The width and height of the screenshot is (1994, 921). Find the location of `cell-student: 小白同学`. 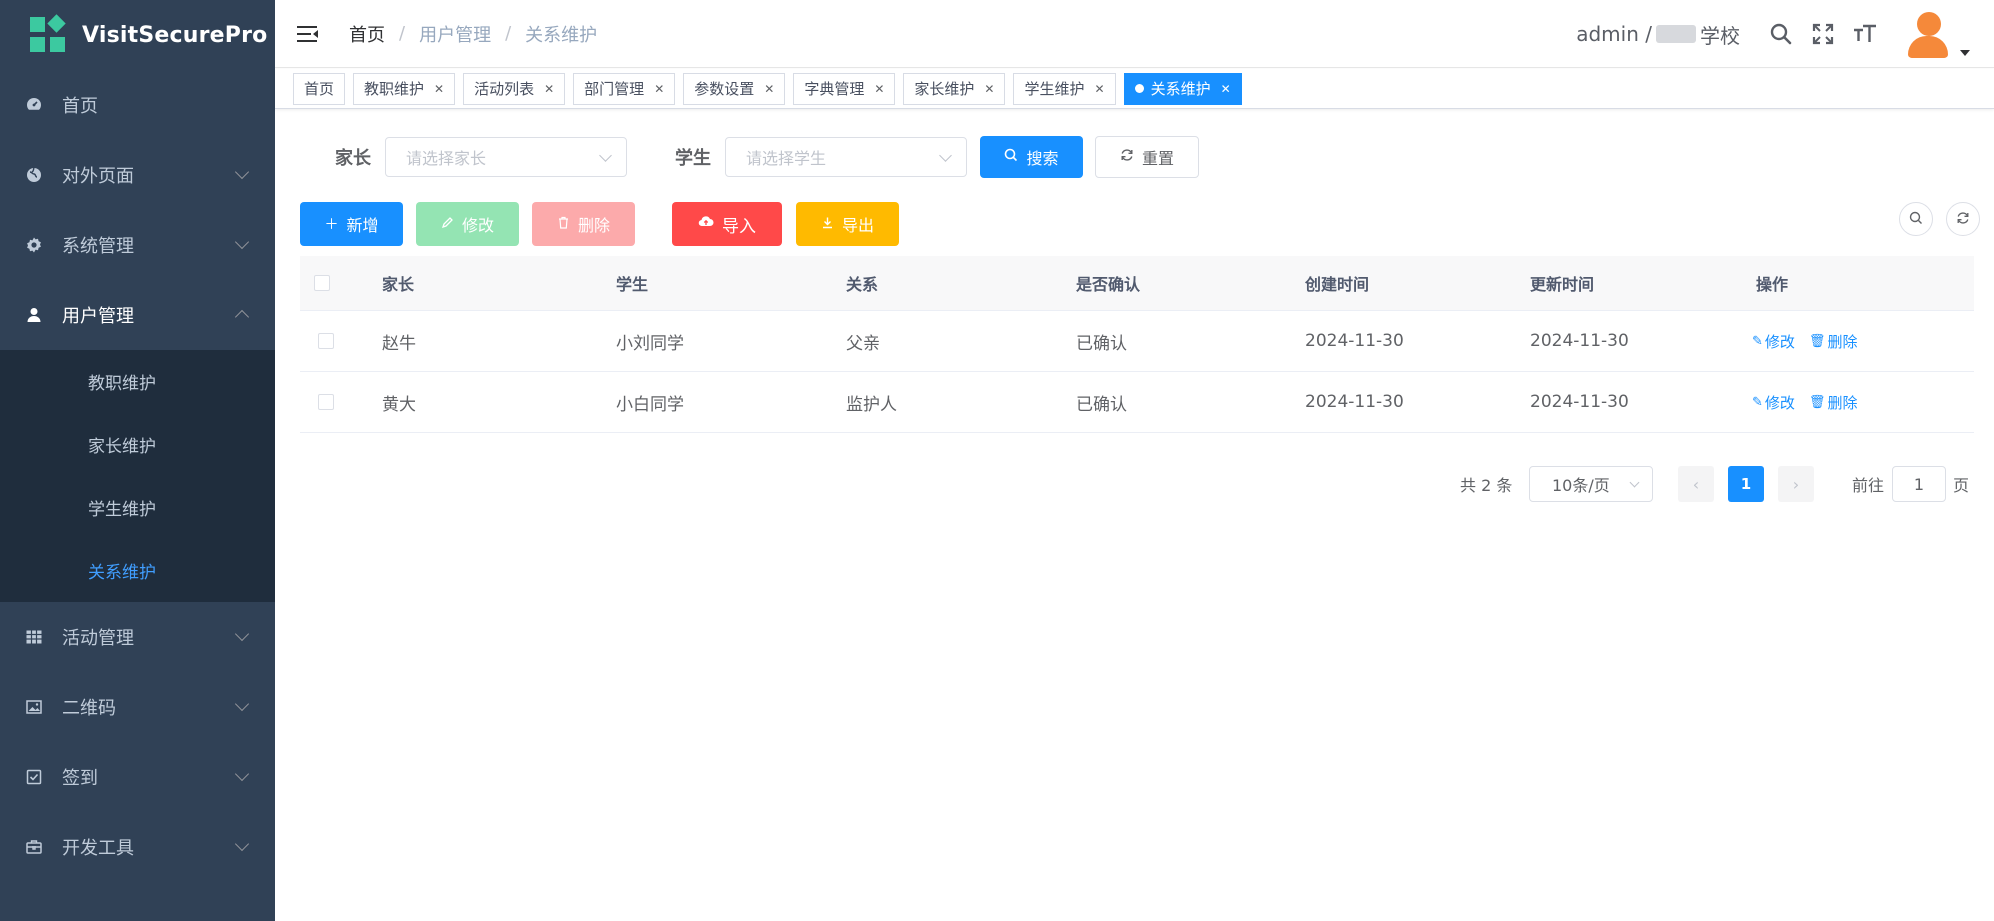

cell-student: 小白同学 is located at coordinates (650, 404).